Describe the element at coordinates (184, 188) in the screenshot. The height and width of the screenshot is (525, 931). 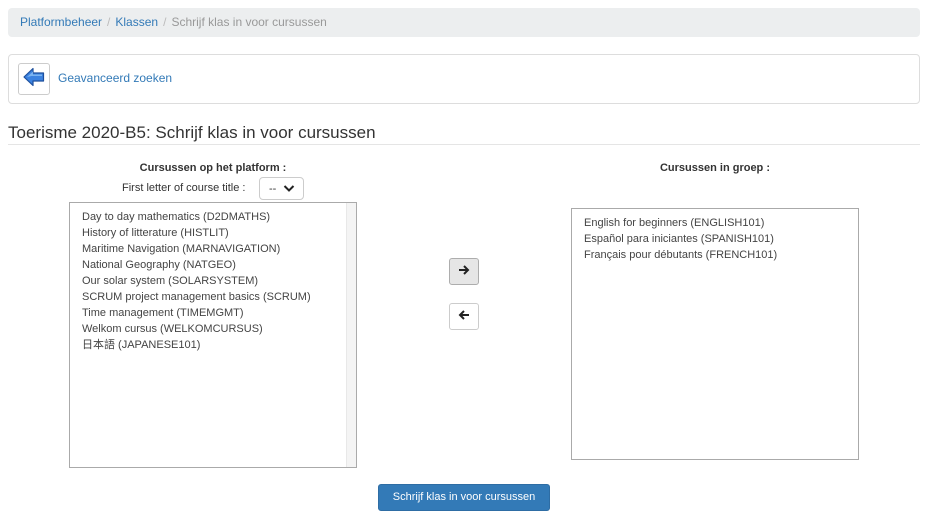
I see `first-letter-label: First letter of course title :` at that location.